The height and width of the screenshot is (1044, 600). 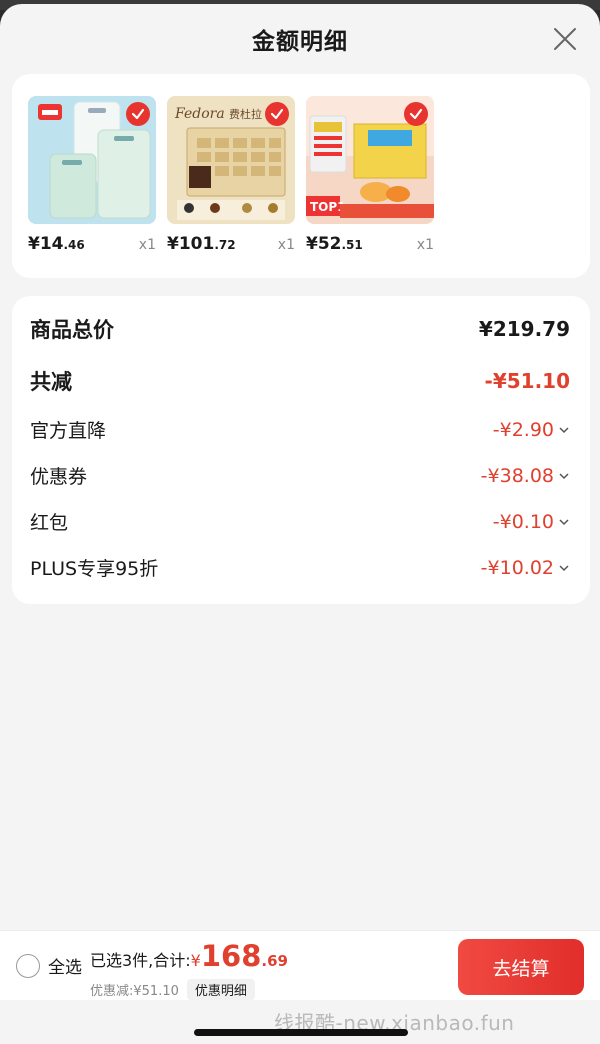 I want to click on total-amount-dec: .69, so click(x=274, y=961).